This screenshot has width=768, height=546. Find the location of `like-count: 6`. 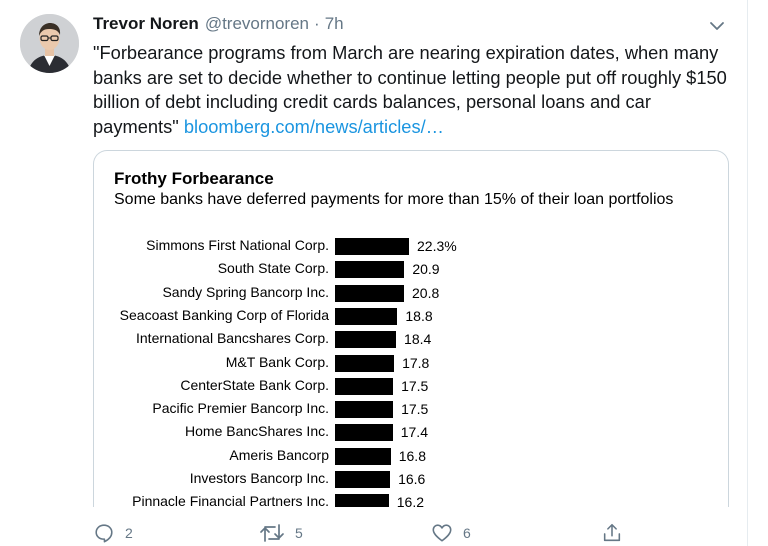

like-count: 6 is located at coordinates (467, 533).